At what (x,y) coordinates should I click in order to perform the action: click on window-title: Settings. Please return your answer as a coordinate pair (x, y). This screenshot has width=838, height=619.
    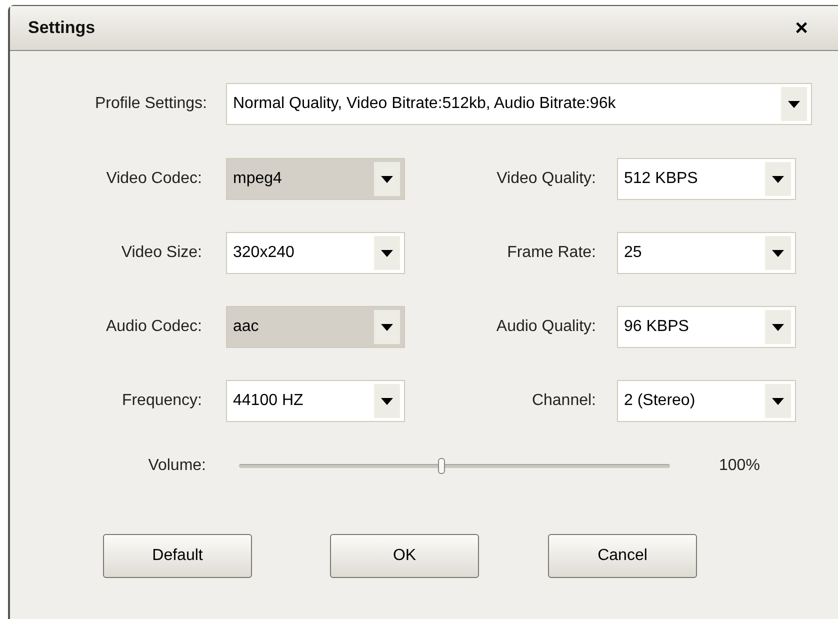
    Looking at the image, I should click on (62, 28).